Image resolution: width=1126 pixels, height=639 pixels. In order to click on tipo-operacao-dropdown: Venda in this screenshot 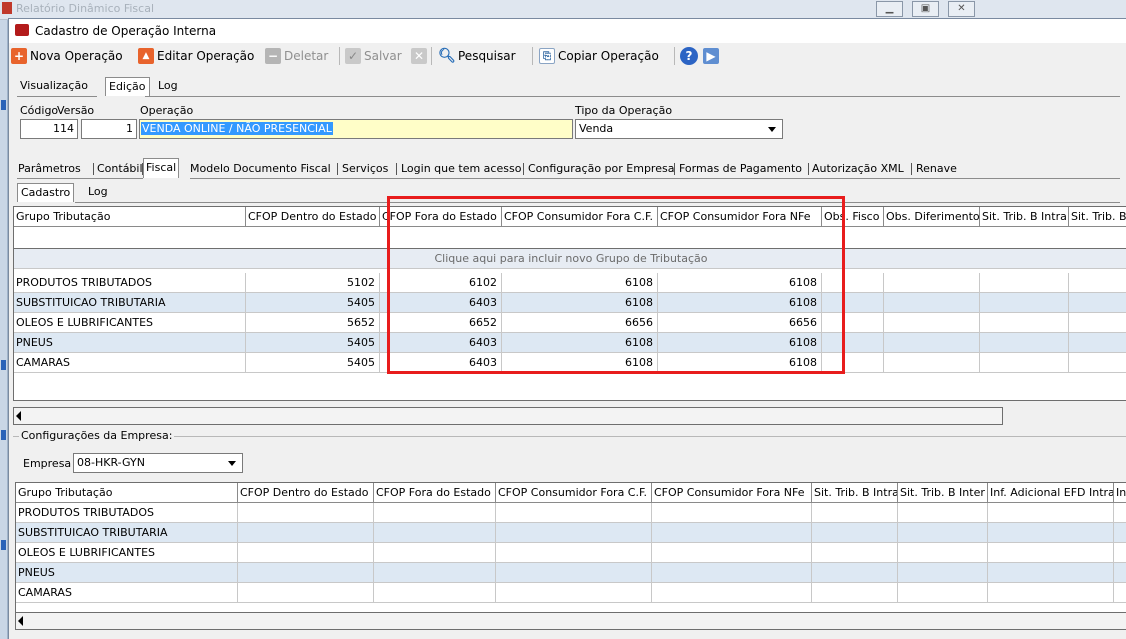, I will do `click(679, 129)`.